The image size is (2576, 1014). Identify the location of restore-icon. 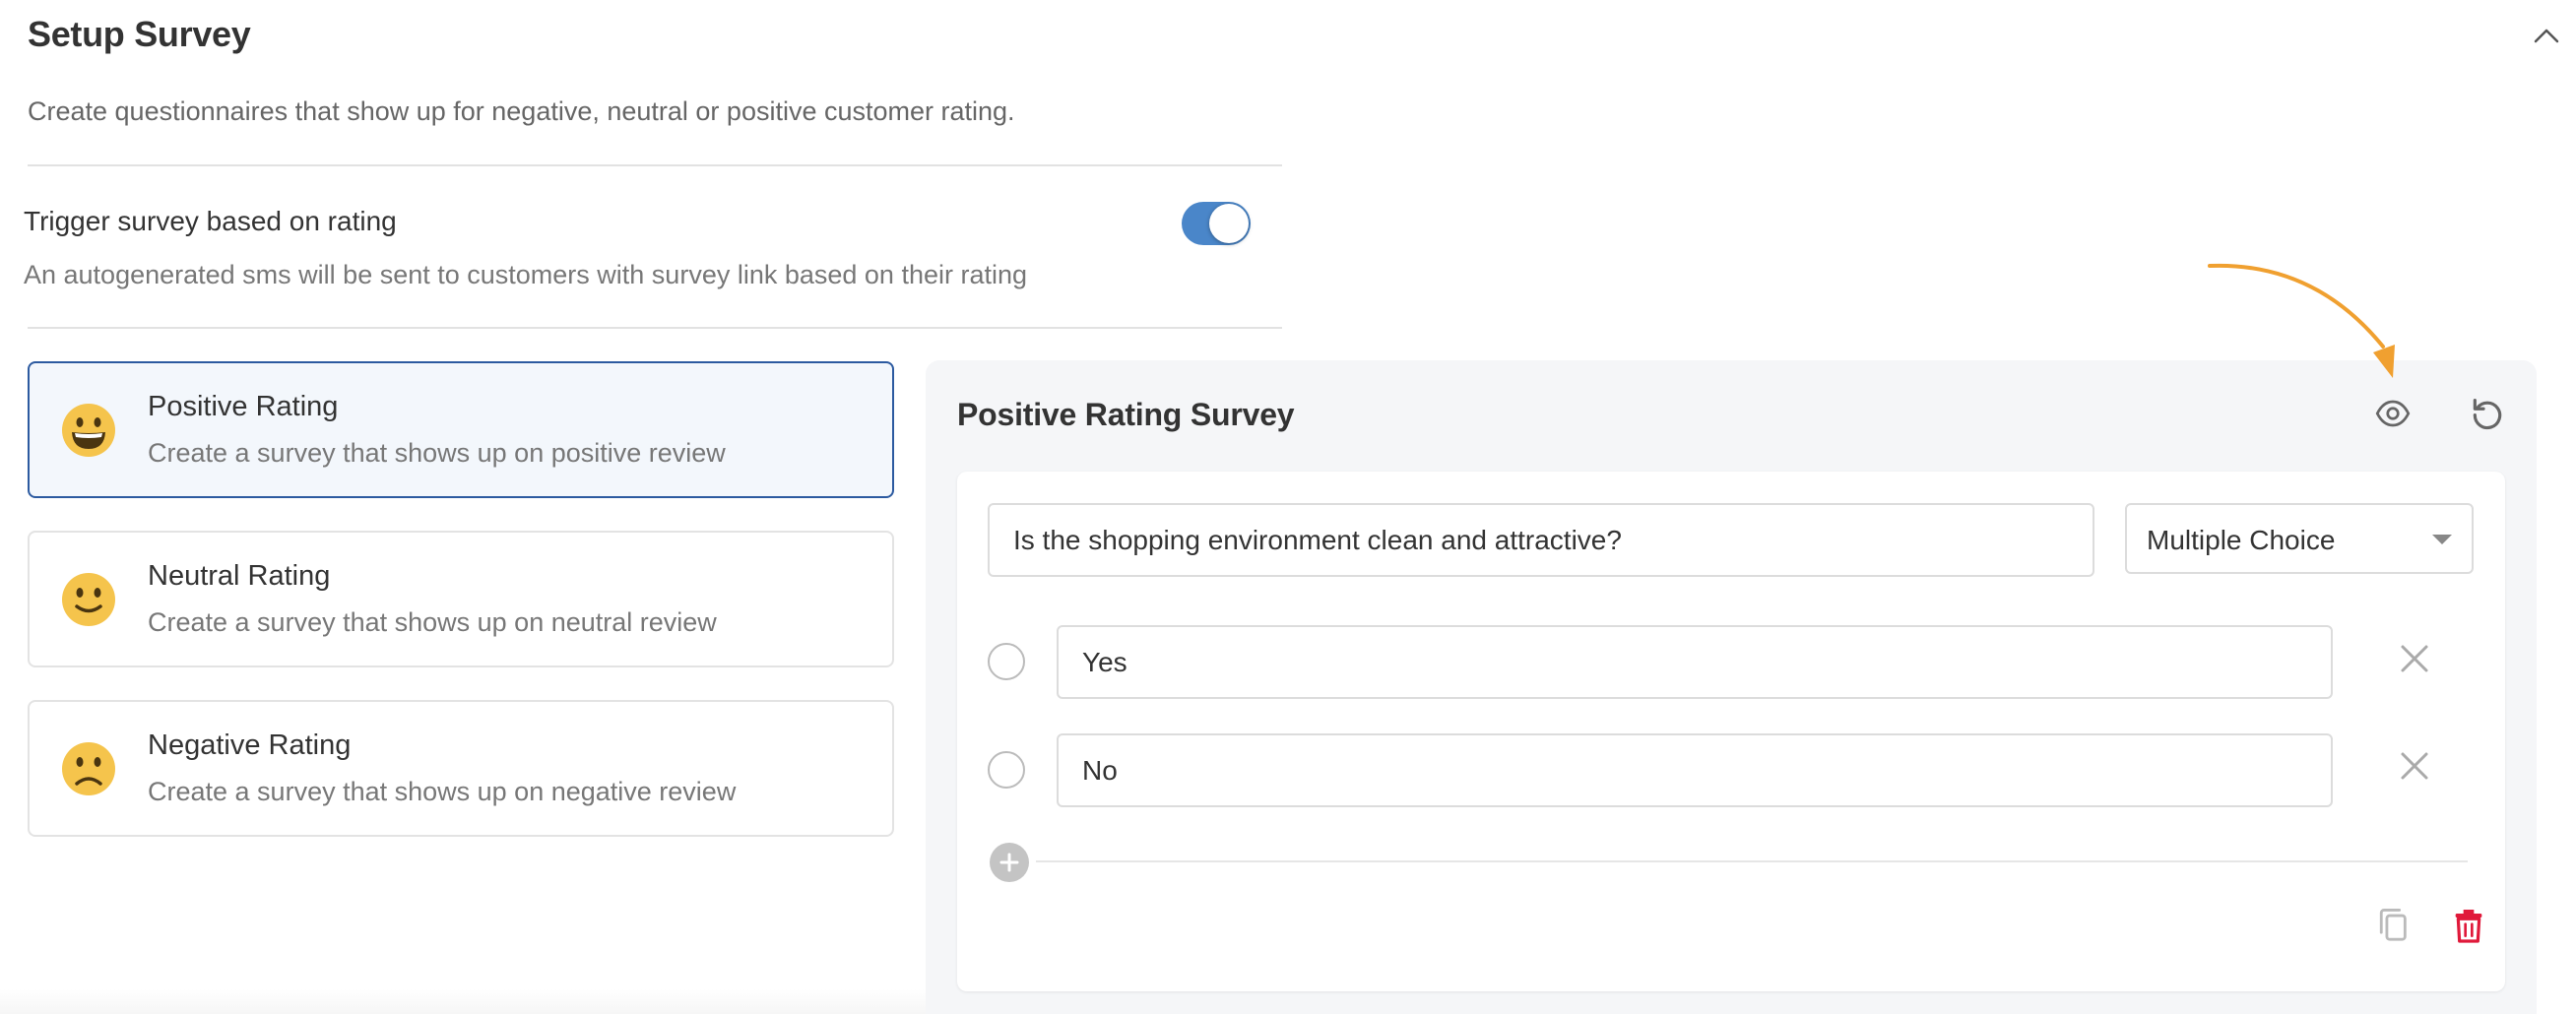
(2487, 414).